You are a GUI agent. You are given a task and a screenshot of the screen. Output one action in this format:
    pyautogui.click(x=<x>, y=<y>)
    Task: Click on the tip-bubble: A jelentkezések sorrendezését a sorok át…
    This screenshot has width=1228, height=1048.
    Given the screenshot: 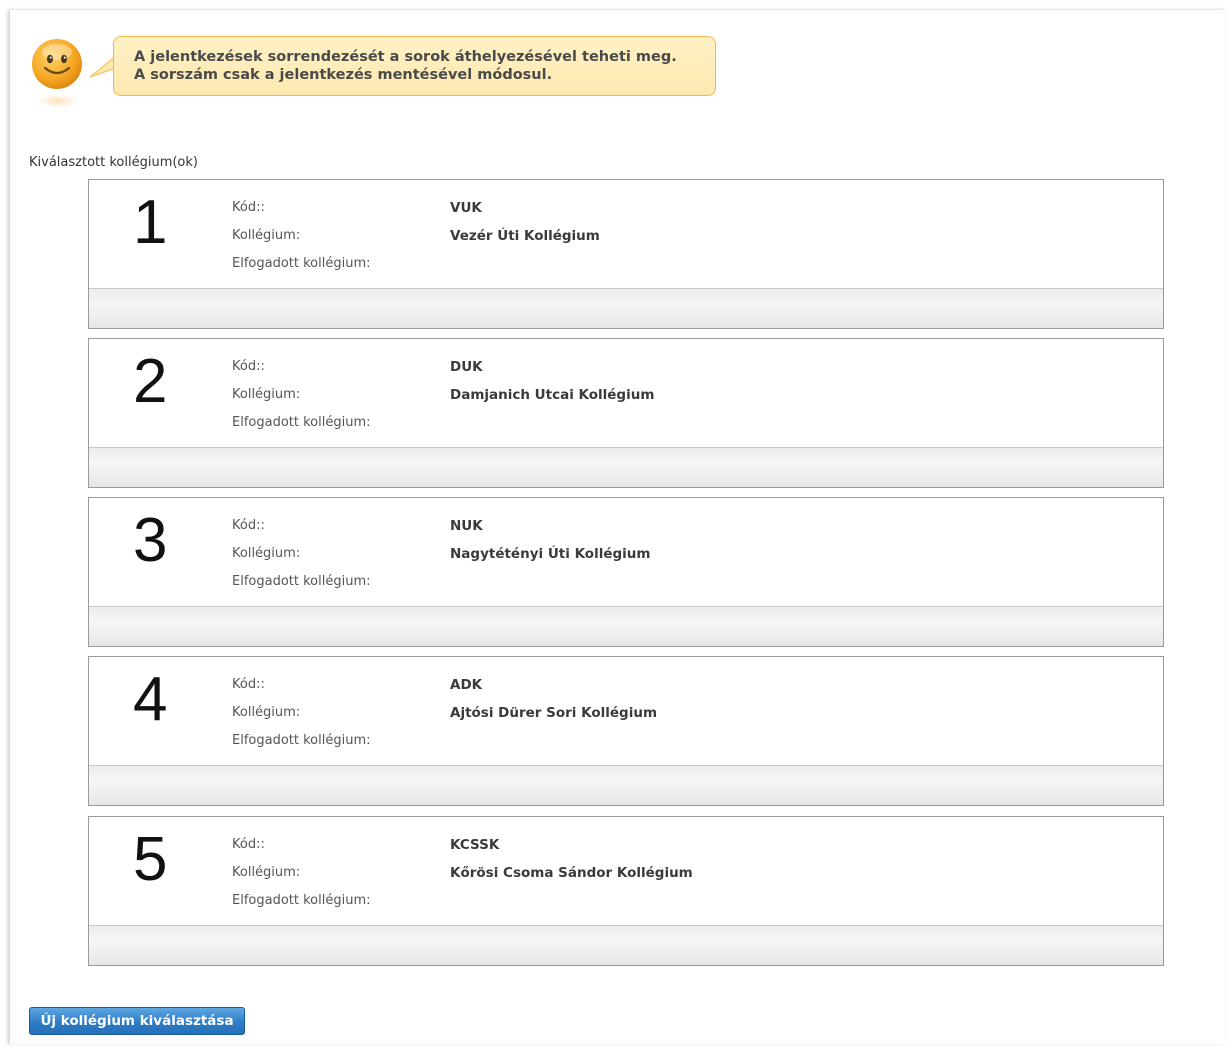 What is the action you would take?
    pyautogui.click(x=414, y=66)
    